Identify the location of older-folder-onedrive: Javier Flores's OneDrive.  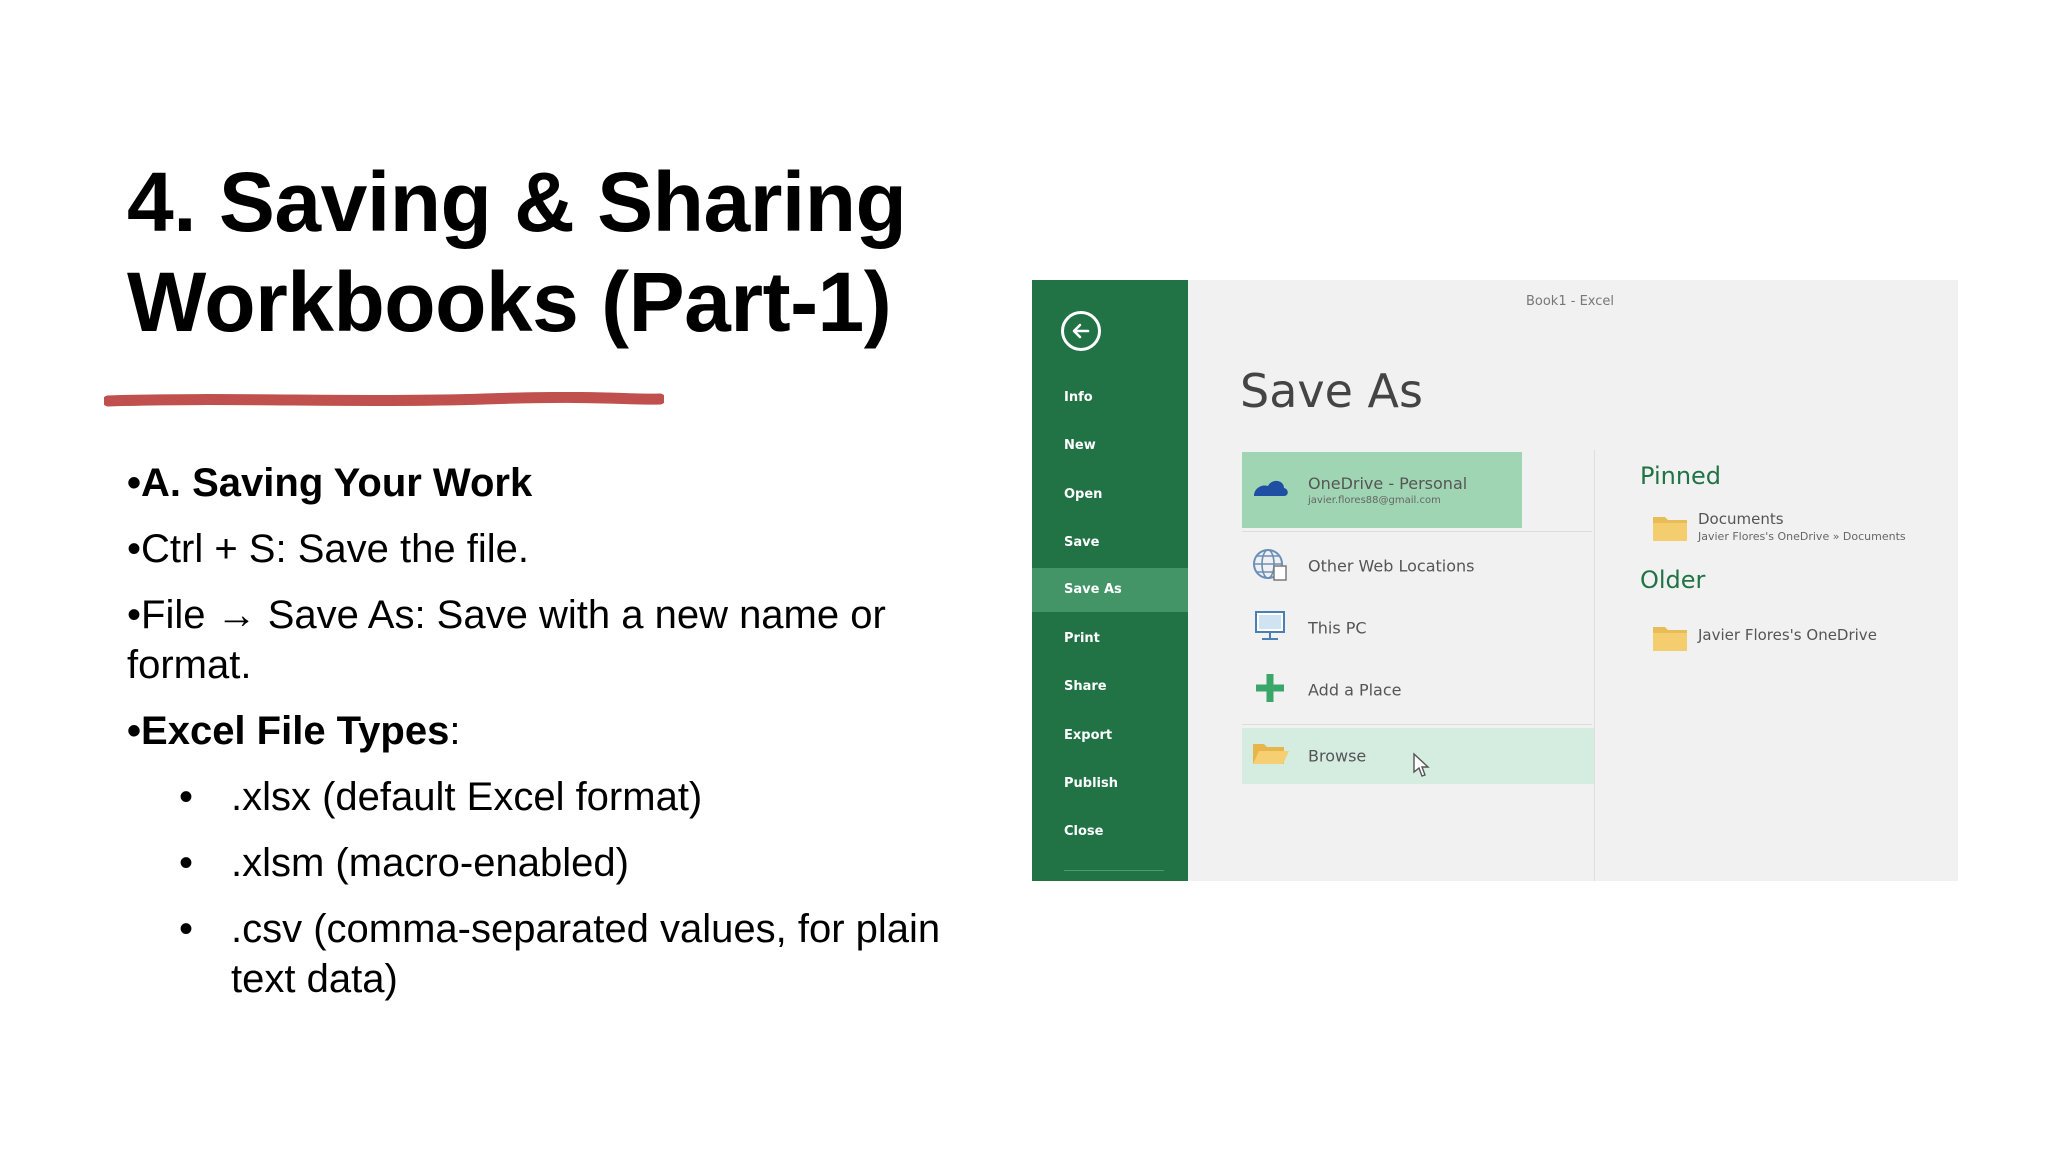
(1802, 636).